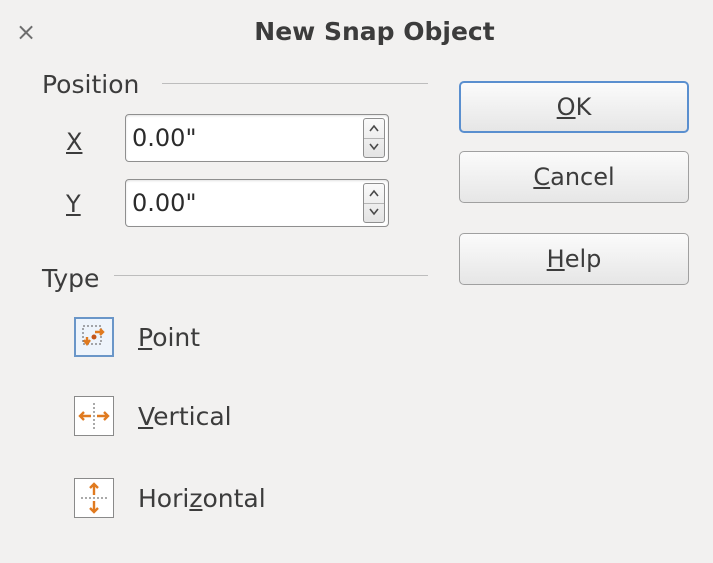  Describe the element at coordinates (574, 177) in the screenshot. I see `cancel-button: Cancel` at that location.